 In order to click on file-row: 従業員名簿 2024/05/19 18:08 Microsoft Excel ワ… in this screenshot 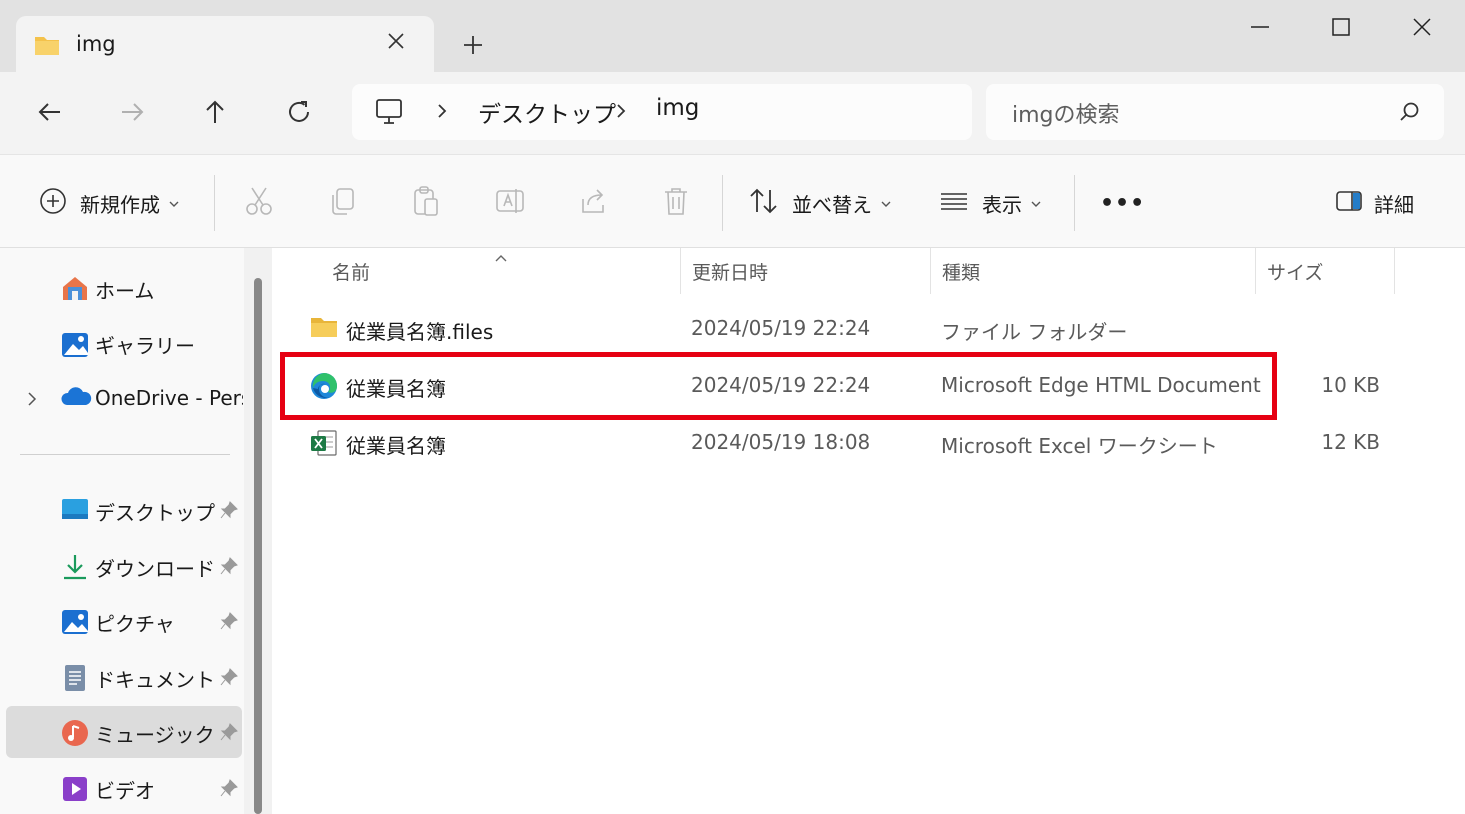, I will do `click(838, 443)`.